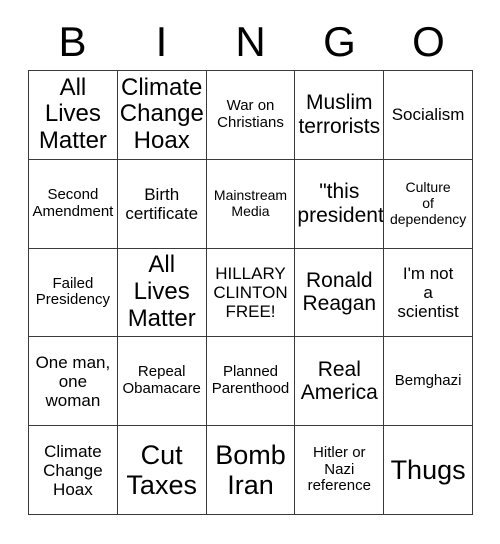  I want to click on bingo-cell-label: Mainstream Media, so click(250, 203).